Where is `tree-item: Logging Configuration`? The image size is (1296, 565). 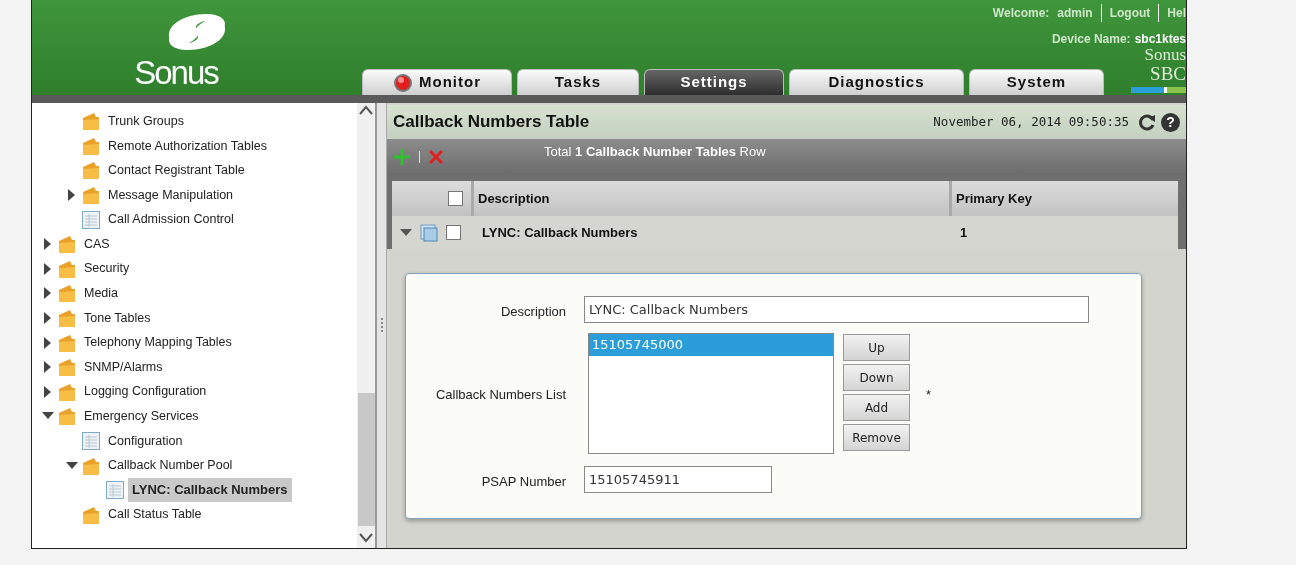 tree-item: Logging Configuration is located at coordinates (145, 392).